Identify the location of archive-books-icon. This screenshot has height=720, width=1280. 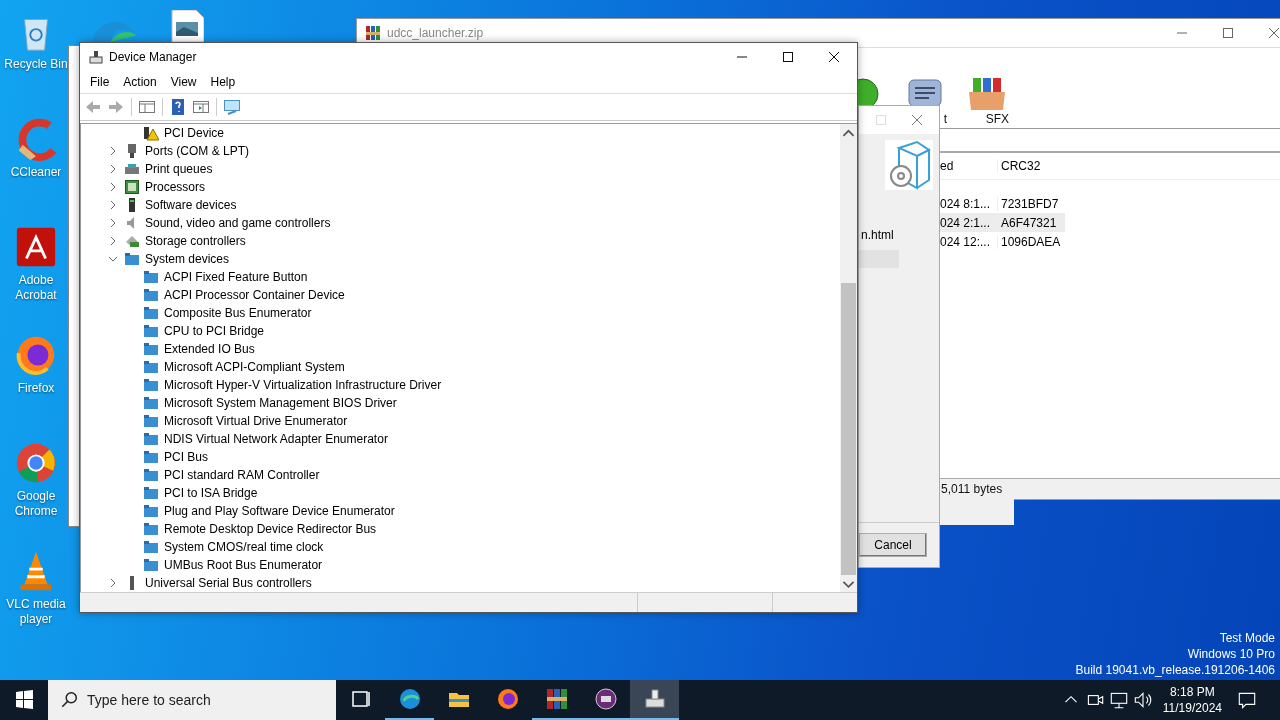
(373, 33).